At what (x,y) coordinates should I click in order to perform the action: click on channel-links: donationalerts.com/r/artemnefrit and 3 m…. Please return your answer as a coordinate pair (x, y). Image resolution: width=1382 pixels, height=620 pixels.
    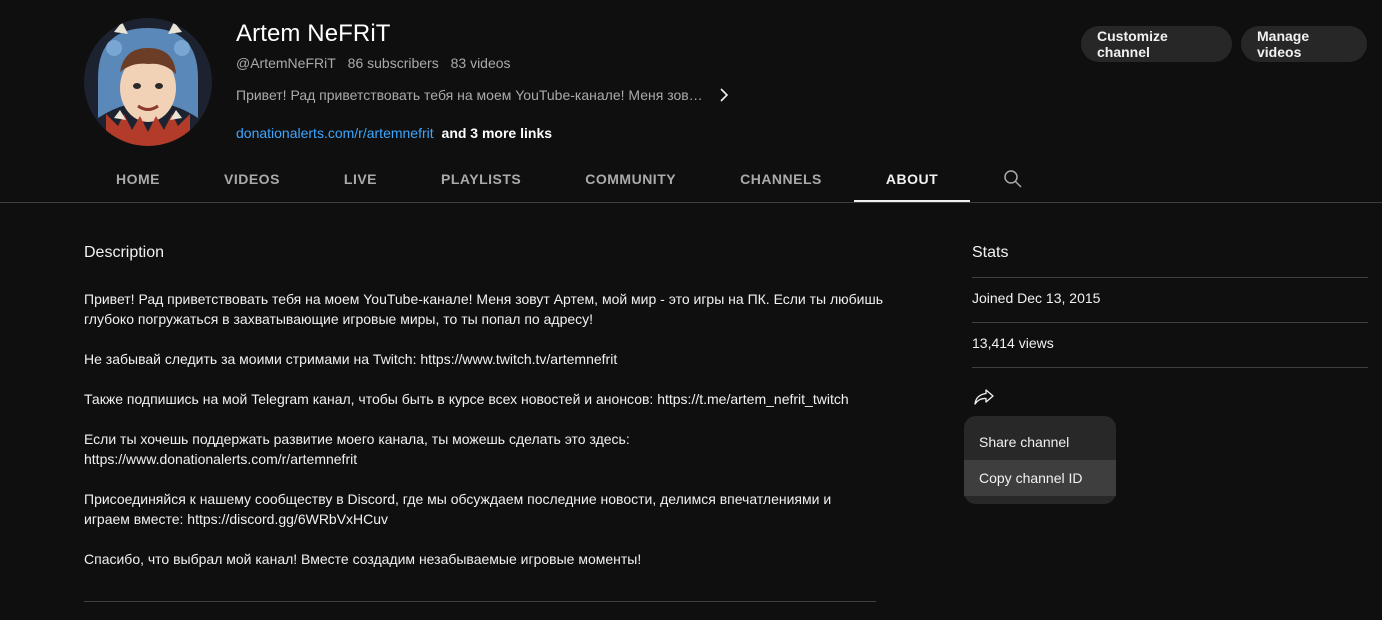
    Looking at the image, I should click on (394, 133).